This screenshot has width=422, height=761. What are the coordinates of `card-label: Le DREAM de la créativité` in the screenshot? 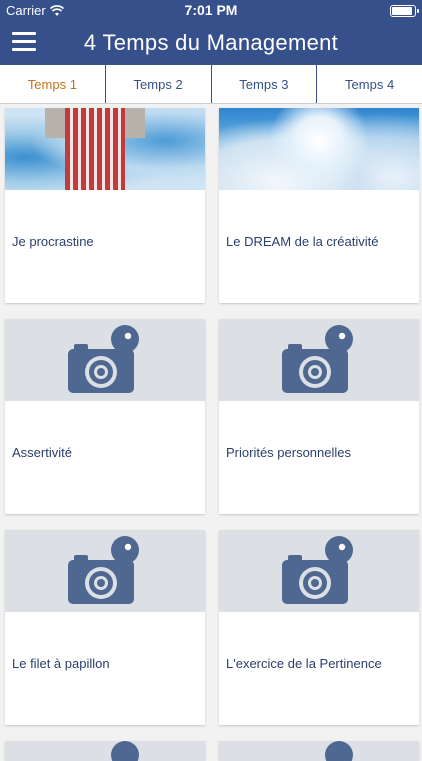 It's located at (302, 241).